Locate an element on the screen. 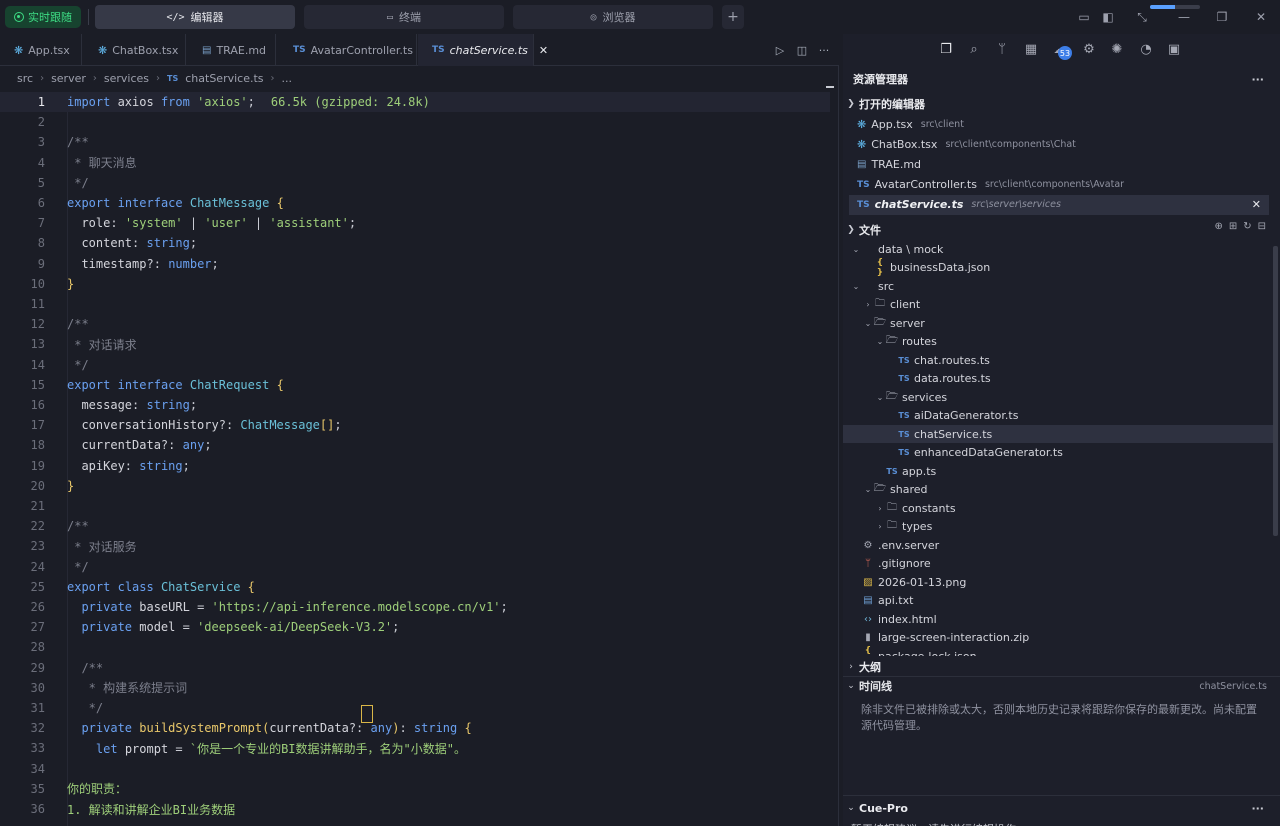 The height and width of the screenshot is (826, 1280). tree-item: › 🗀 types is located at coordinates (1060, 527).